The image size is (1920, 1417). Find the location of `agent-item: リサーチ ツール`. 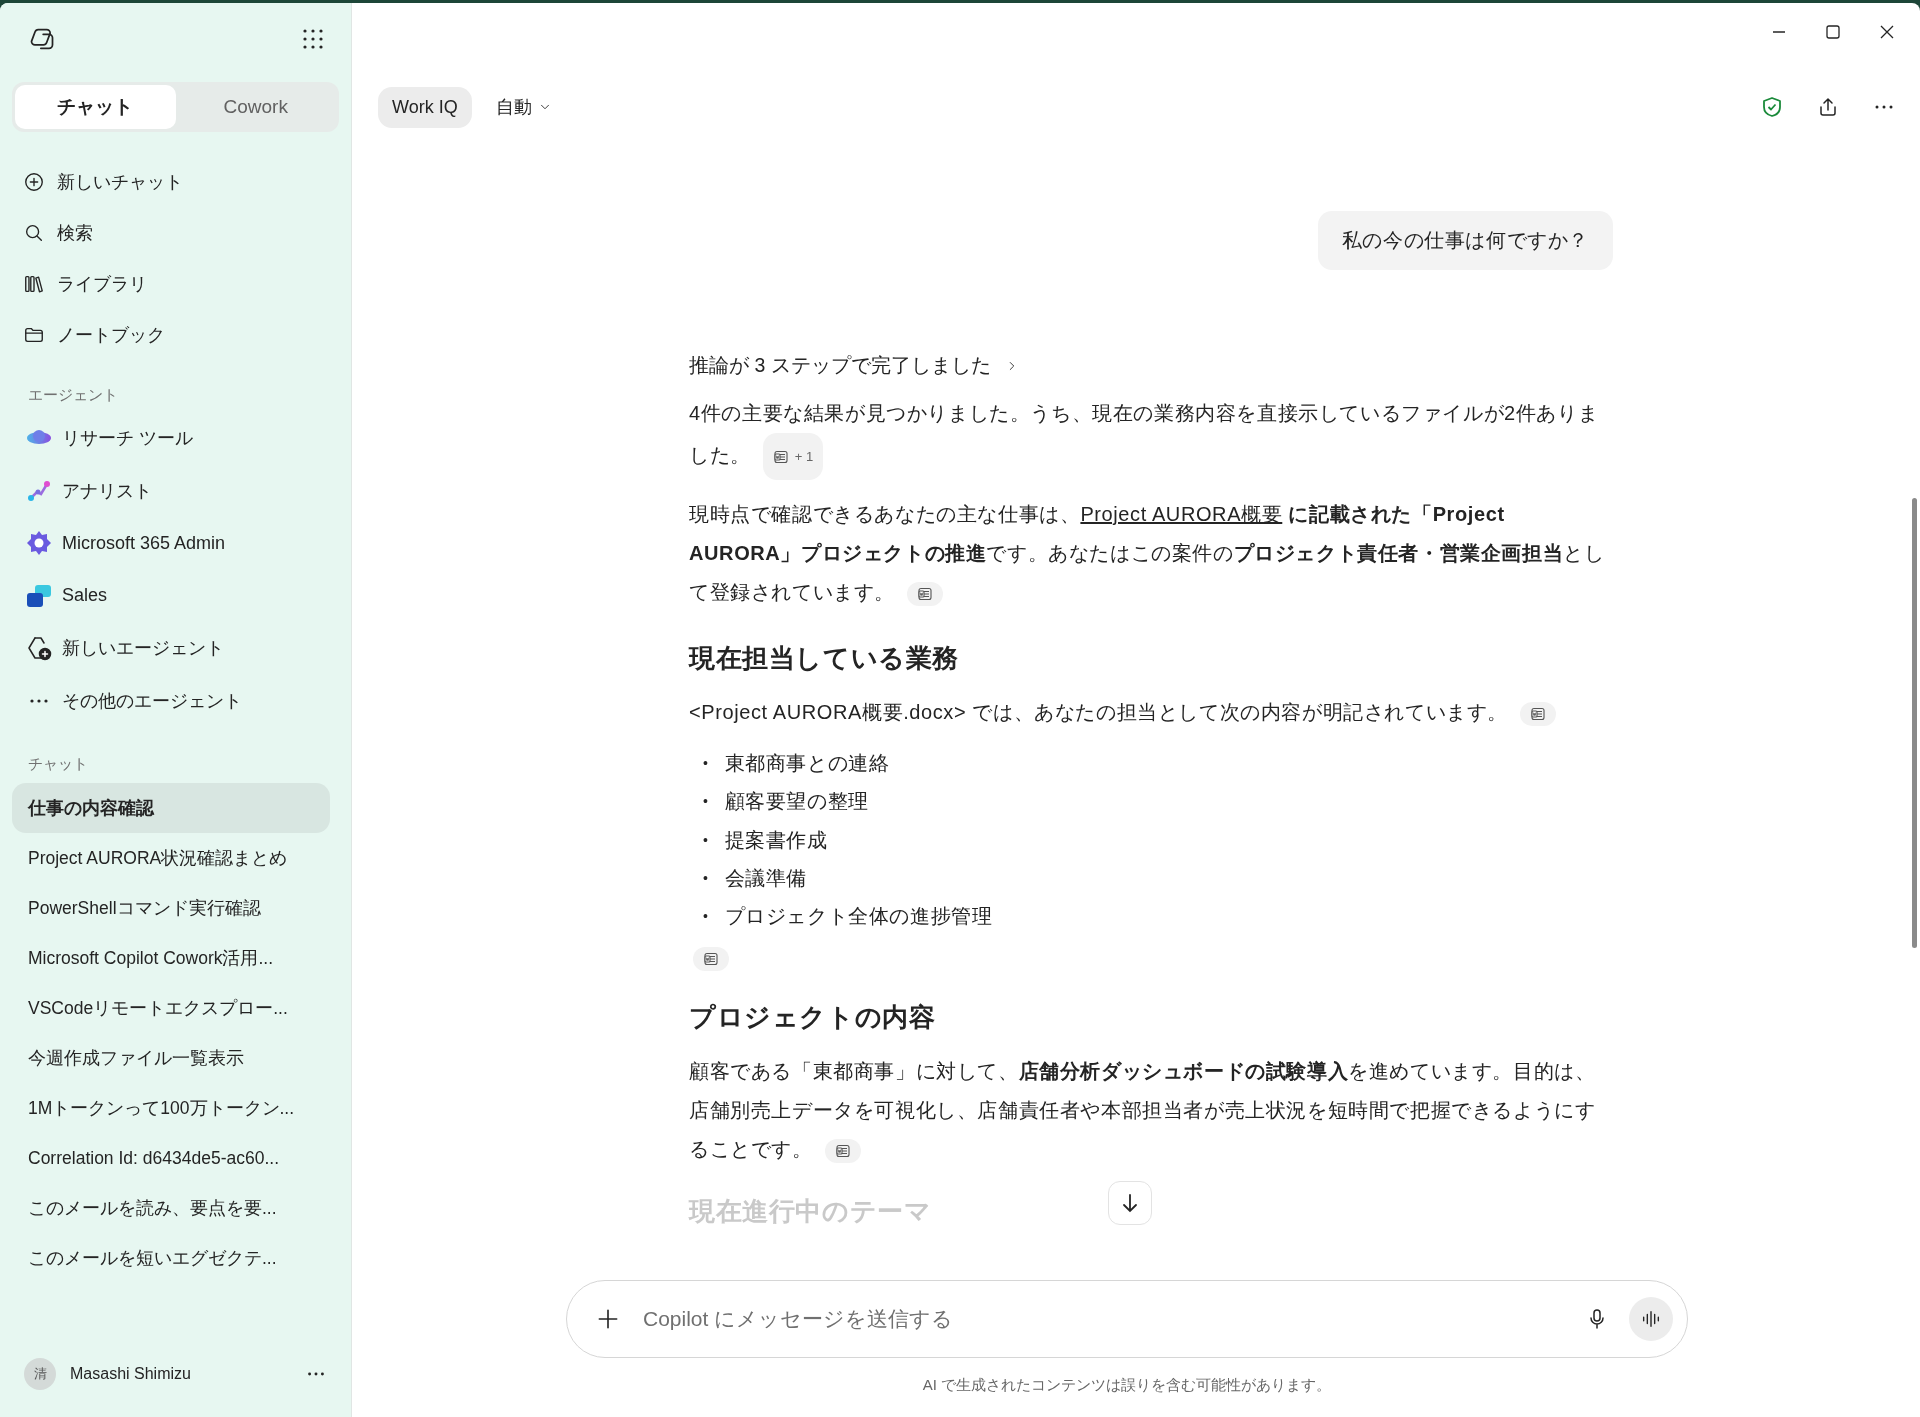

agent-item: リサーチ ツール is located at coordinates (175, 438).